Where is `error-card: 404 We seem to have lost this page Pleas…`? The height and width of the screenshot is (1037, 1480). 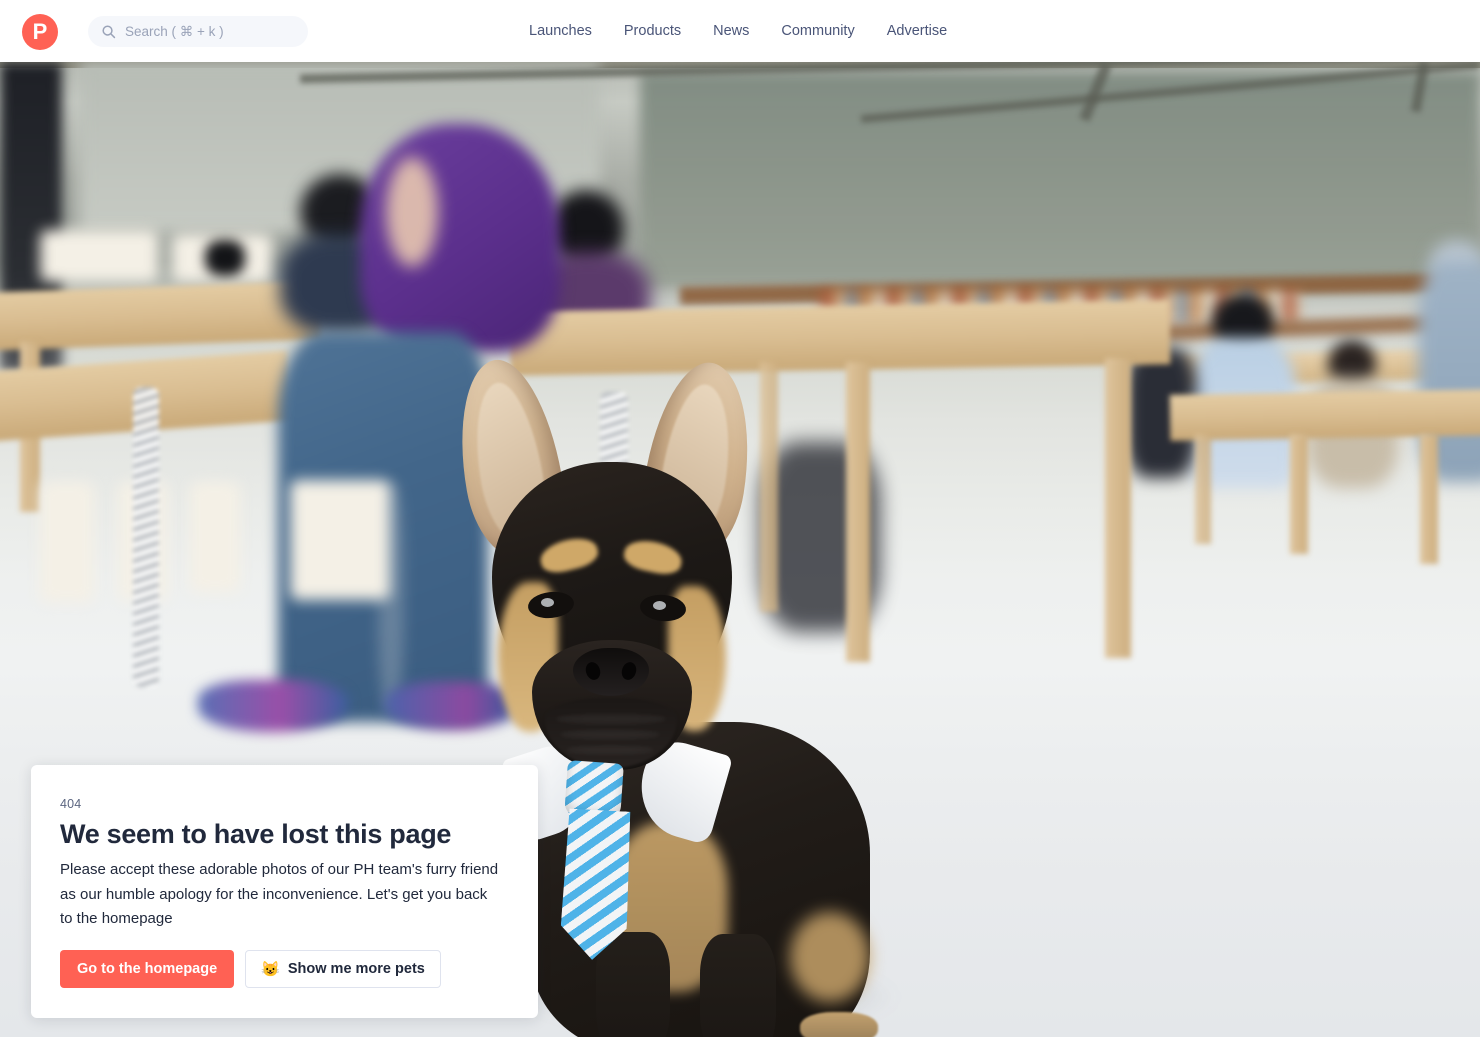 error-card: 404 We seem to have lost this page Pleas… is located at coordinates (284, 892).